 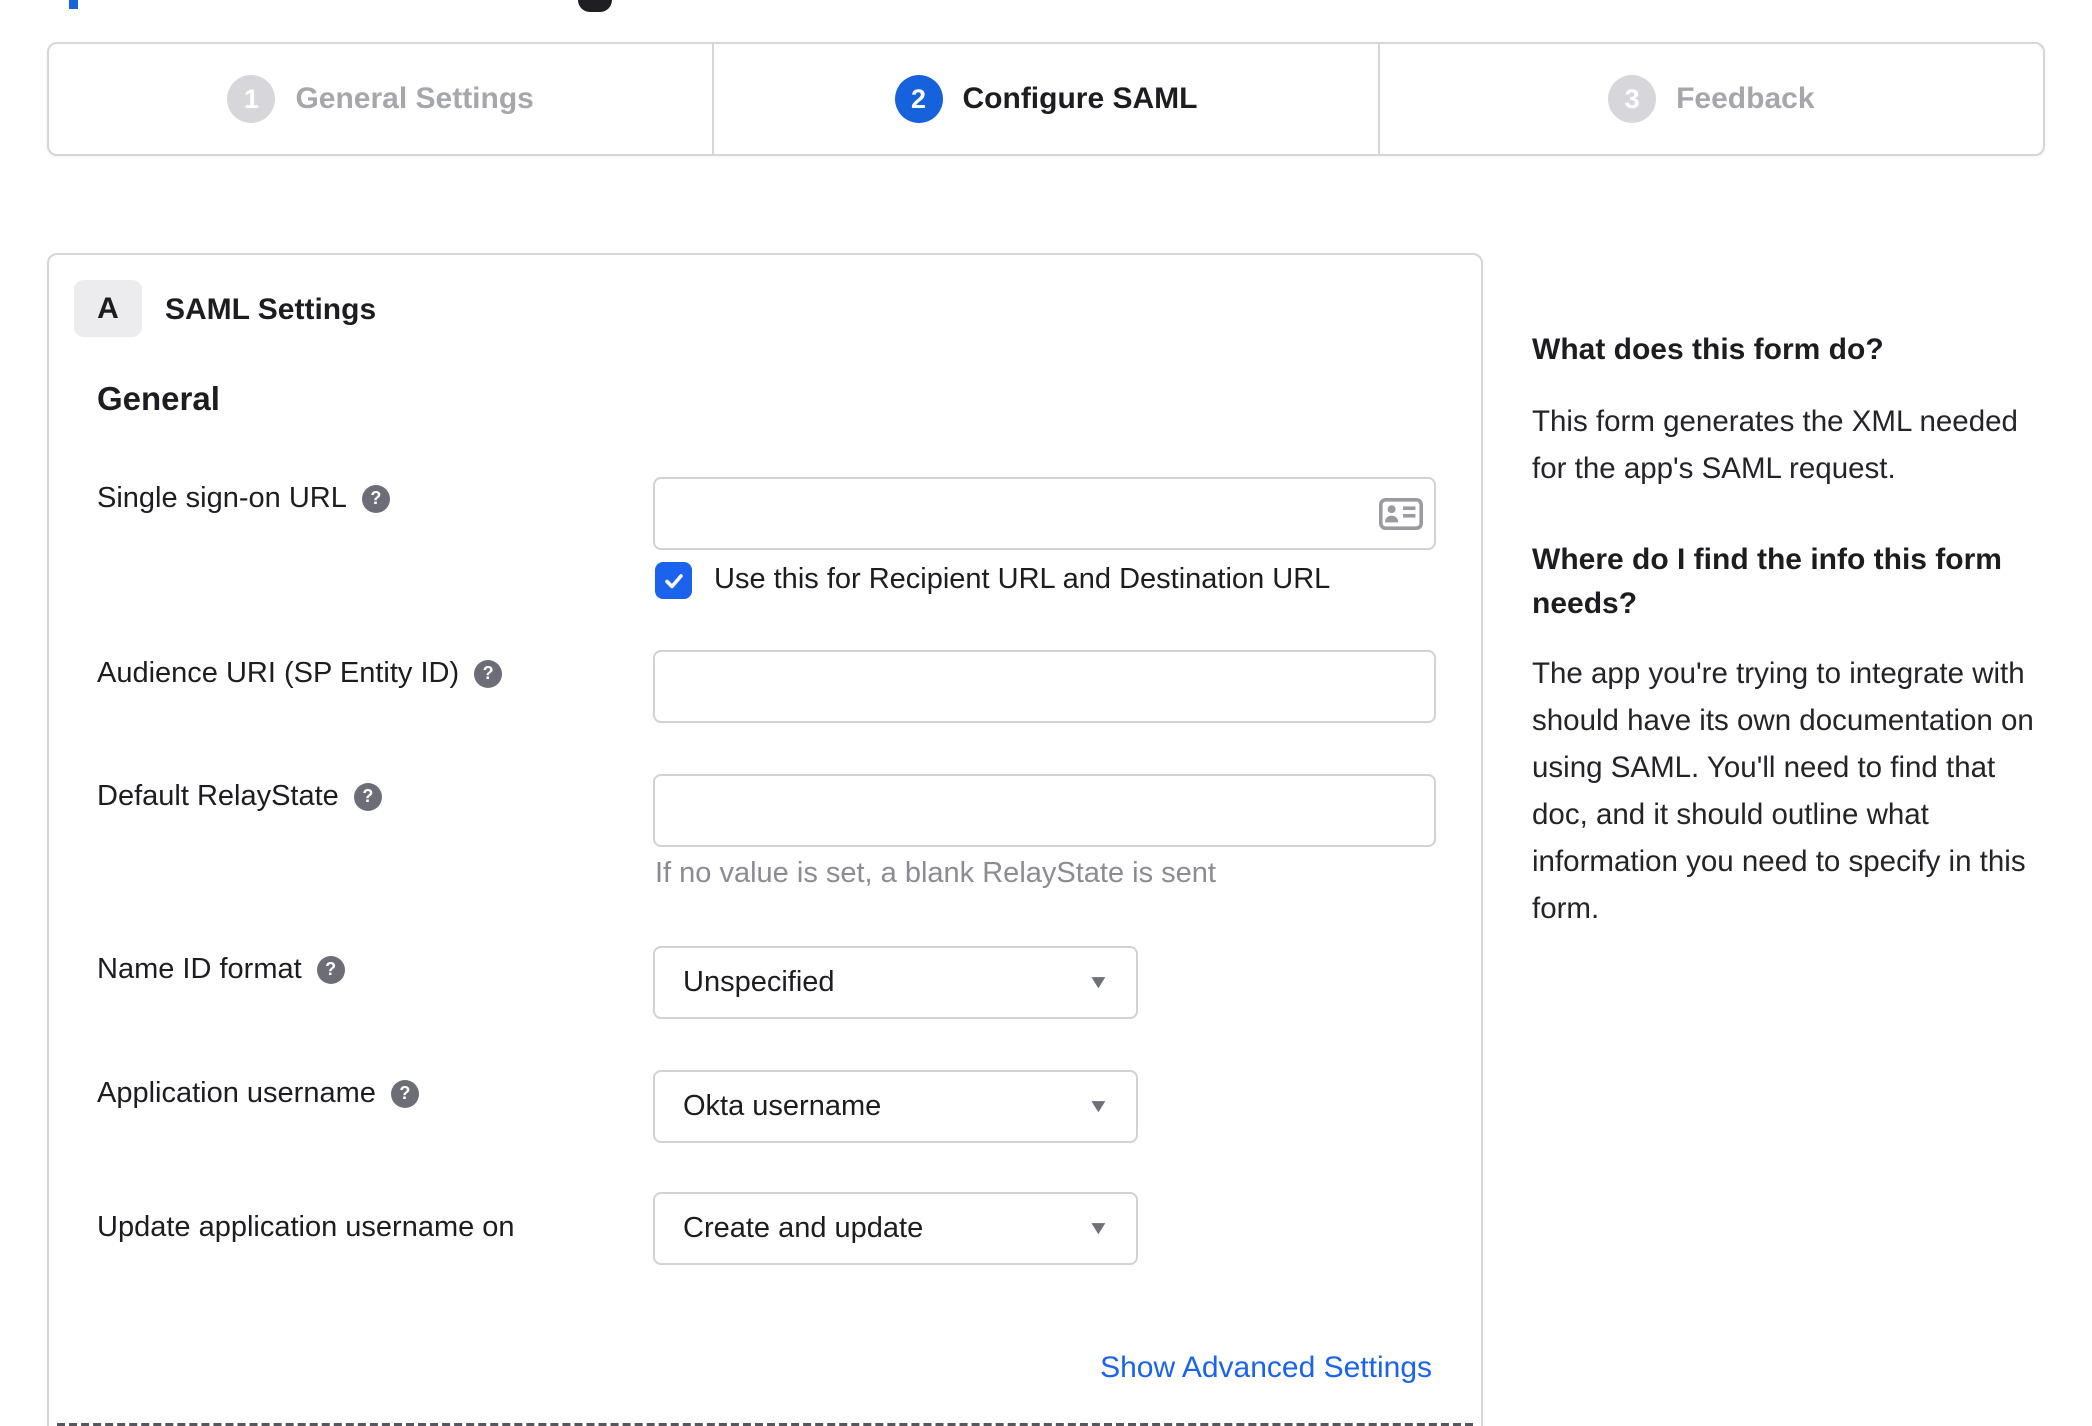 What do you see at coordinates (414, 98) in the screenshot?
I see `step-1-label: General Settings` at bounding box center [414, 98].